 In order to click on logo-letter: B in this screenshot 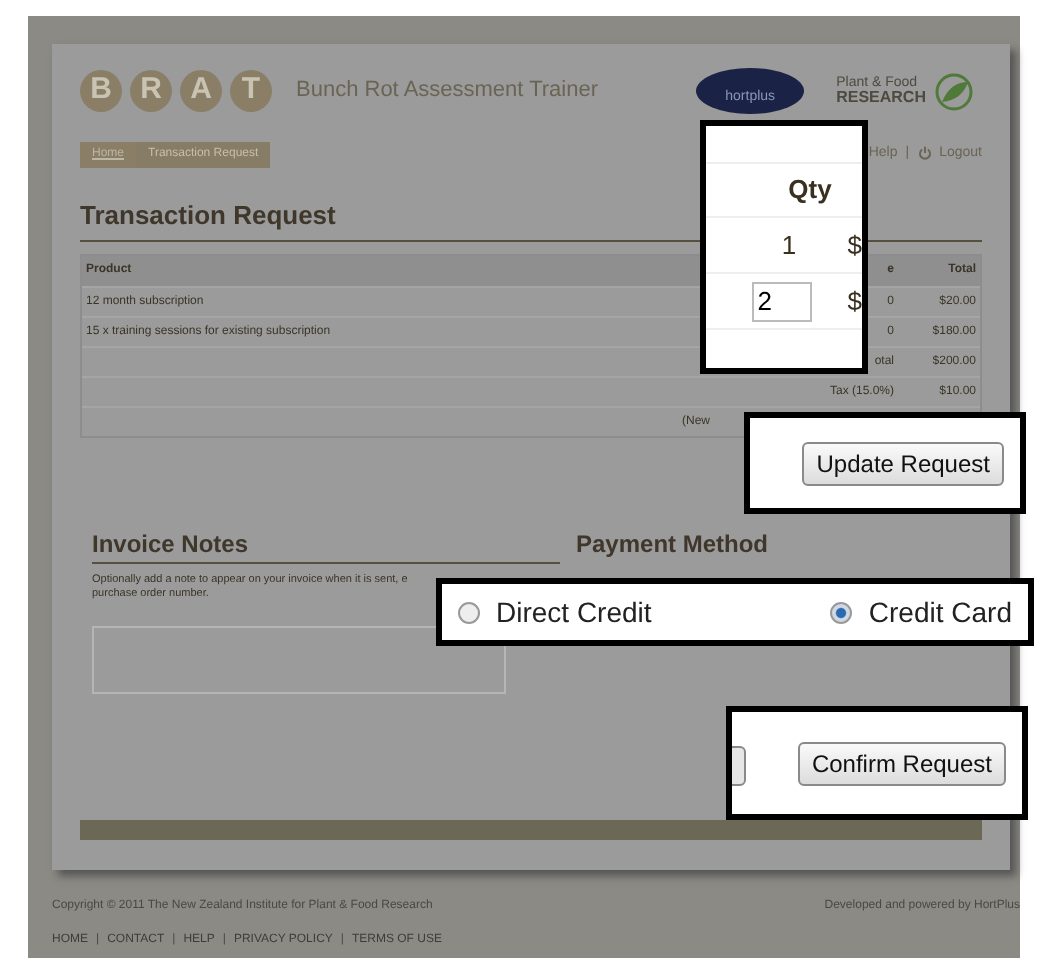, I will do `click(101, 91)`.